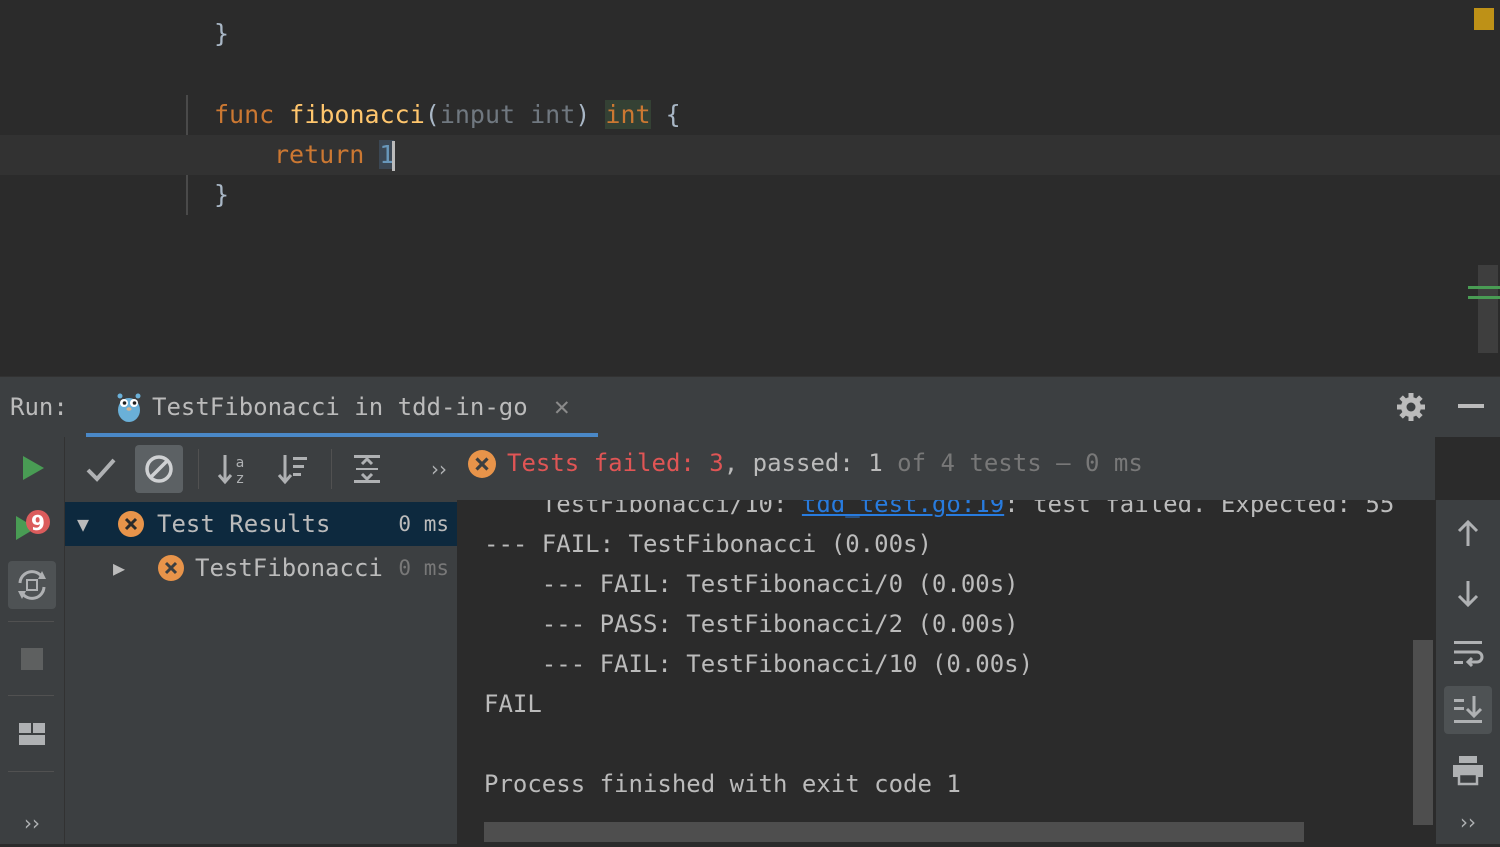  What do you see at coordinates (759, 664) in the screenshot?
I see `console-line: --- FAIL: TestFibonacci/10 (0.00s)` at bounding box center [759, 664].